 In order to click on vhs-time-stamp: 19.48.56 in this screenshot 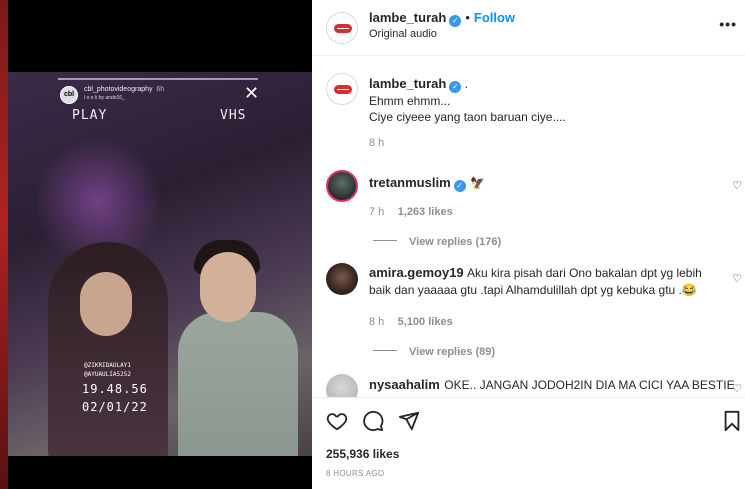, I will do `click(115, 389)`.